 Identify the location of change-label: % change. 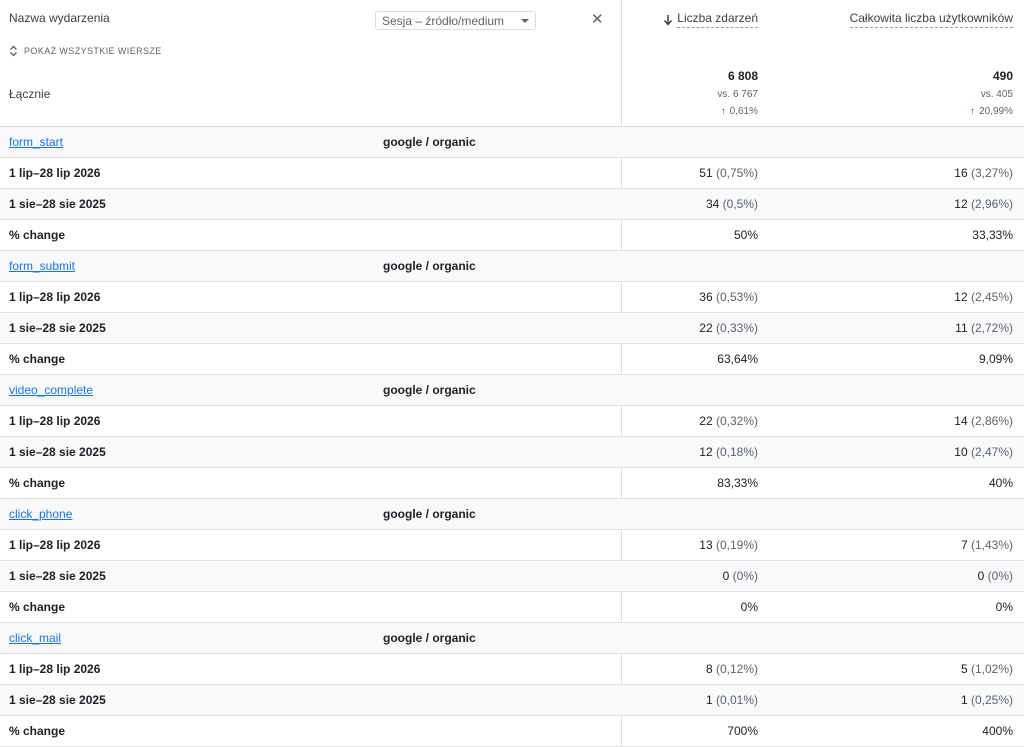
(37, 235).